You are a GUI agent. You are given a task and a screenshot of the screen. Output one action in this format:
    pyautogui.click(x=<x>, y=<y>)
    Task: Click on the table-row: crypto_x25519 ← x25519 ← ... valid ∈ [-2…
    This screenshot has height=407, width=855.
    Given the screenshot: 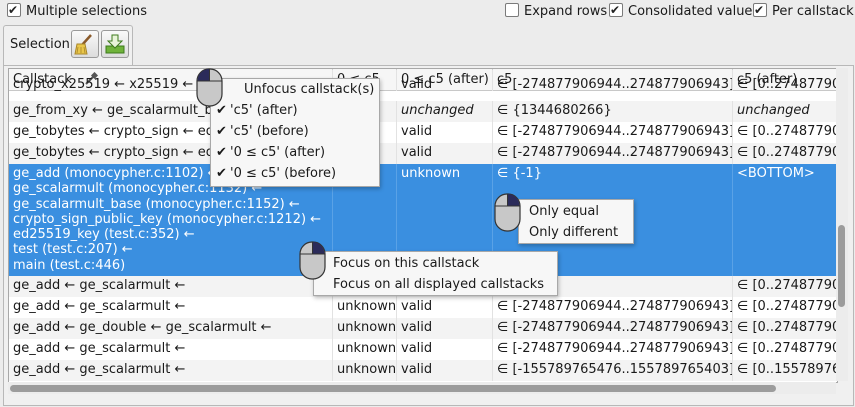 What is the action you would take?
    pyautogui.click(x=423, y=80)
    